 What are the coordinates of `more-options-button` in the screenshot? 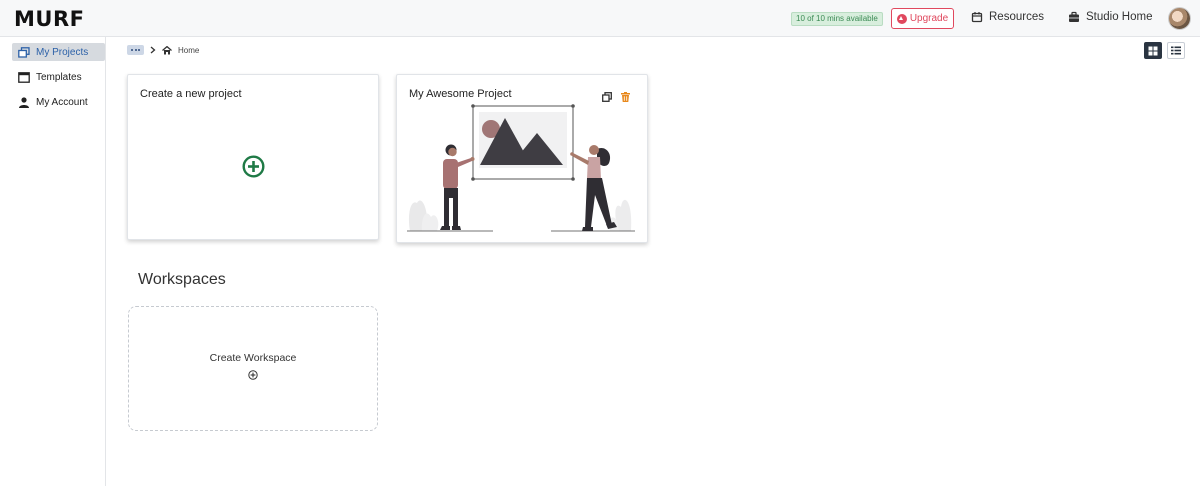 It's located at (135, 50).